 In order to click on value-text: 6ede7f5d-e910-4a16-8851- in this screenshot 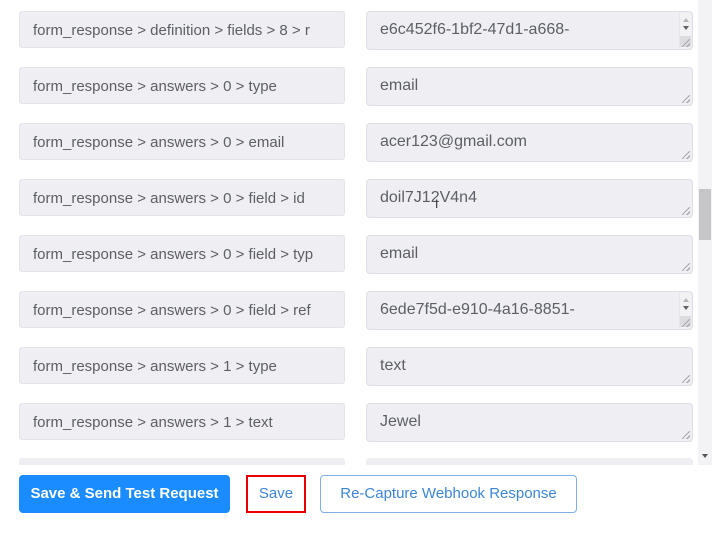, I will do `click(477, 309)`.